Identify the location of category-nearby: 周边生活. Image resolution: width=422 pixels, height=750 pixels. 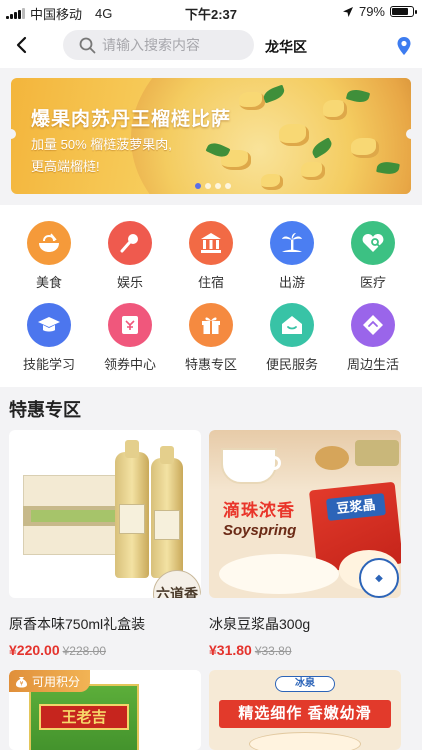
(373, 338).